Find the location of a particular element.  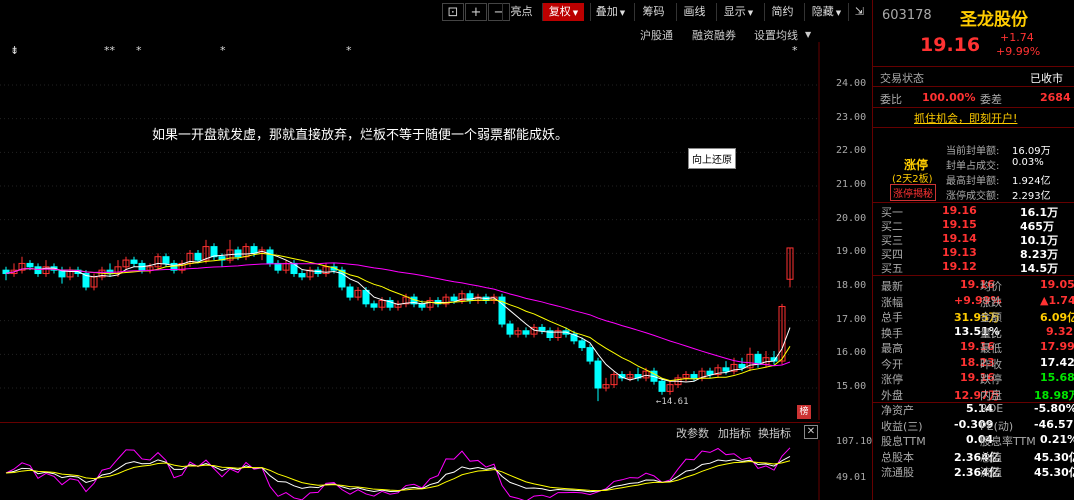

stat-value: ▲1.74 is located at coordinates (1057, 300).